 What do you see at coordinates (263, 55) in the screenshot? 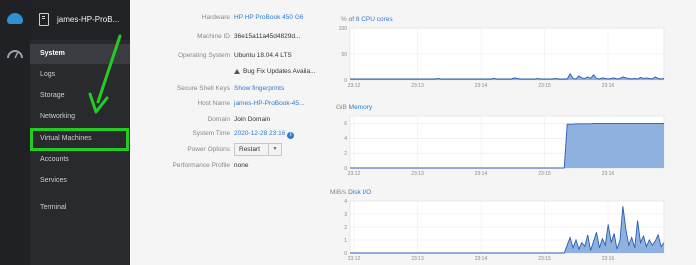
I see `os-value: Ubuntu 18.04.4 LTS` at bounding box center [263, 55].